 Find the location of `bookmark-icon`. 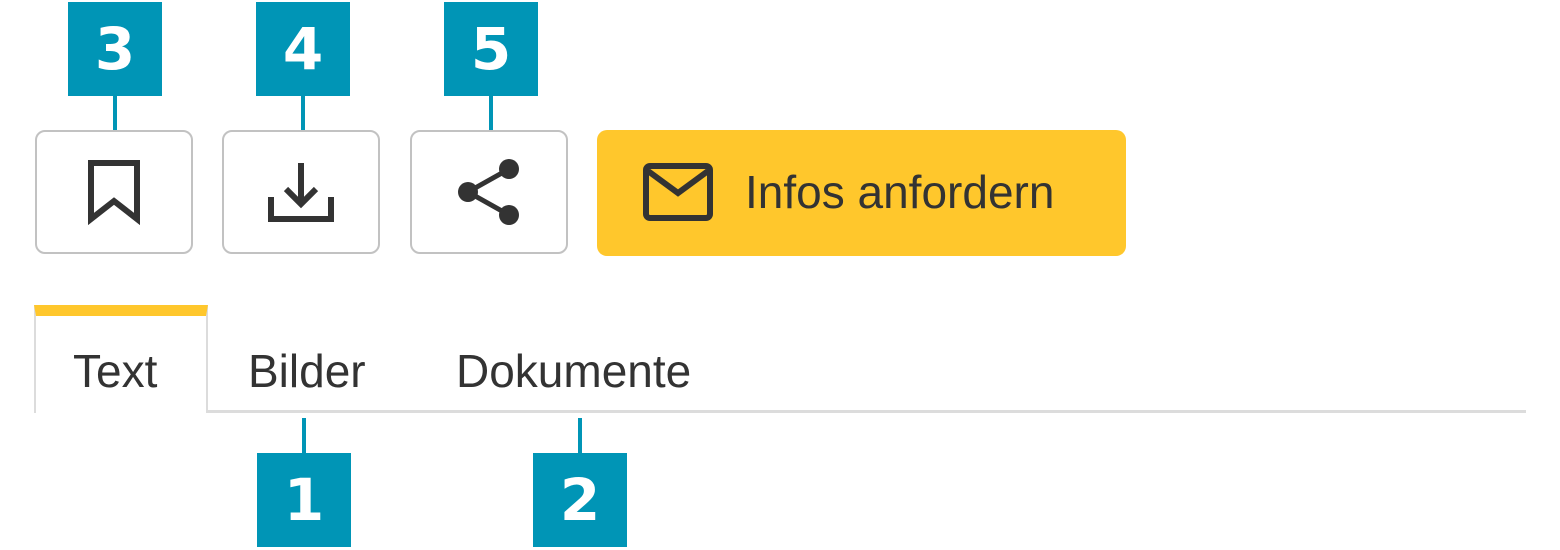

bookmark-icon is located at coordinates (114, 192).